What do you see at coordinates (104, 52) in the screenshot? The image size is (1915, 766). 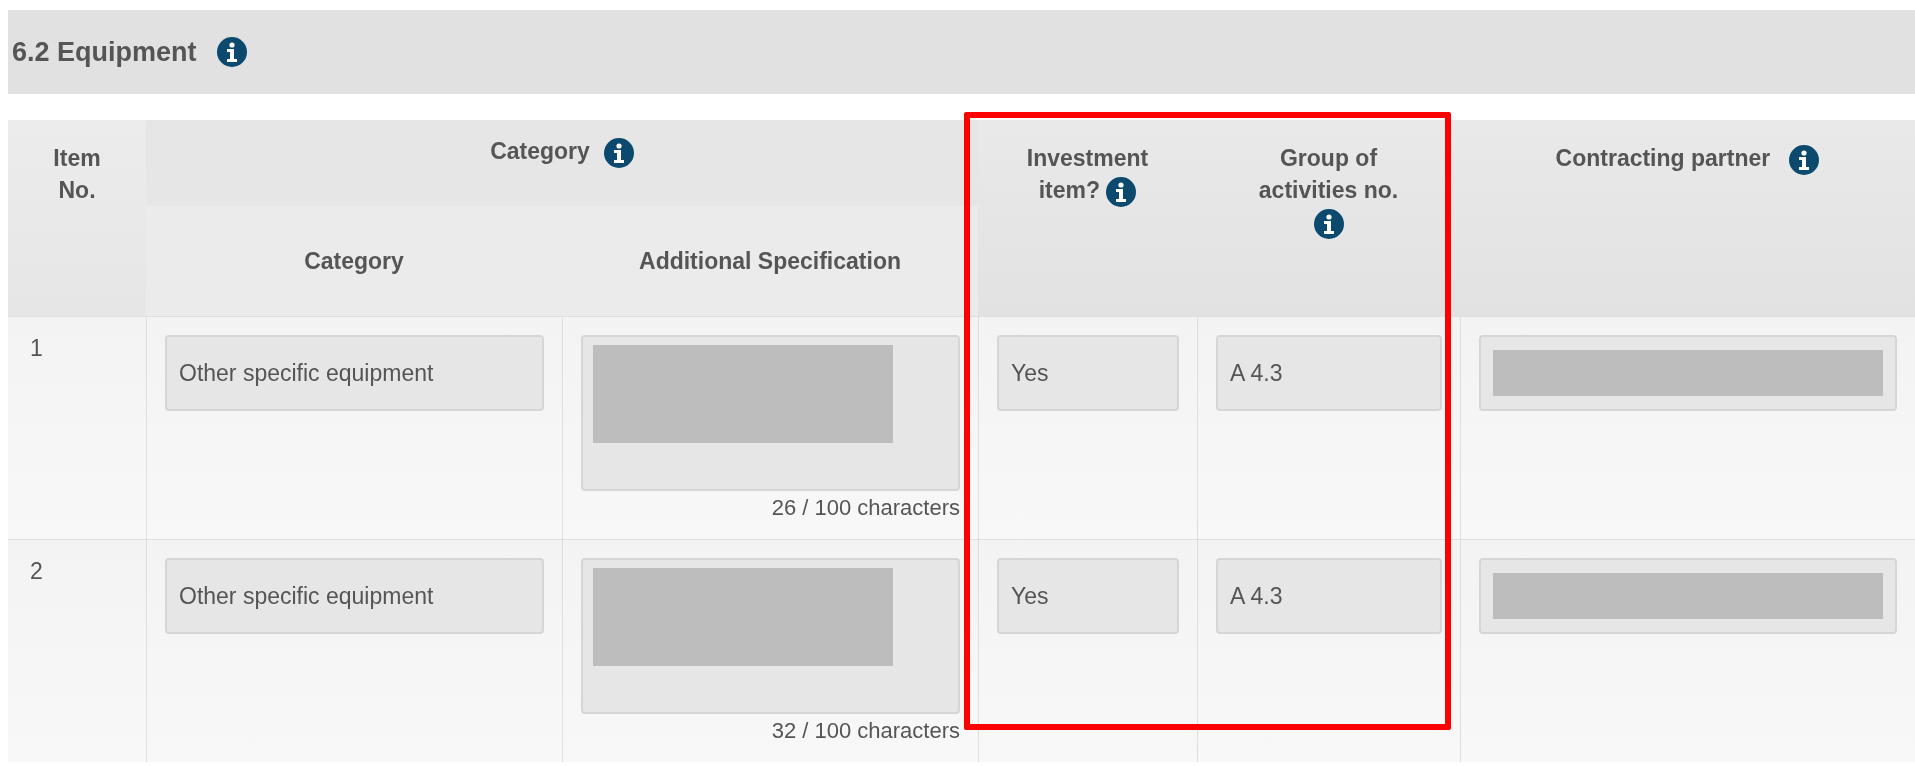 I see `section-title: 6.2 Equipment` at bounding box center [104, 52].